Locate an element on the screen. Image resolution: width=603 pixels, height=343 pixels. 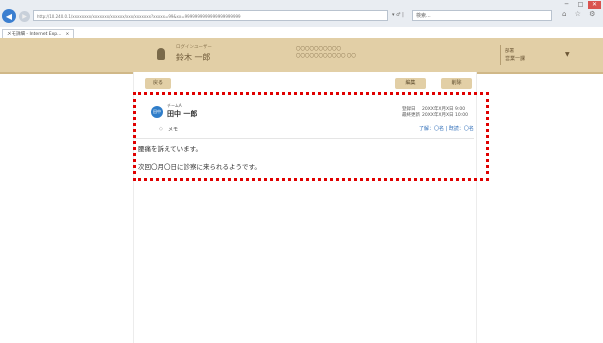
window-controls: ─ □ ✕ is located at coordinates (580, 5).